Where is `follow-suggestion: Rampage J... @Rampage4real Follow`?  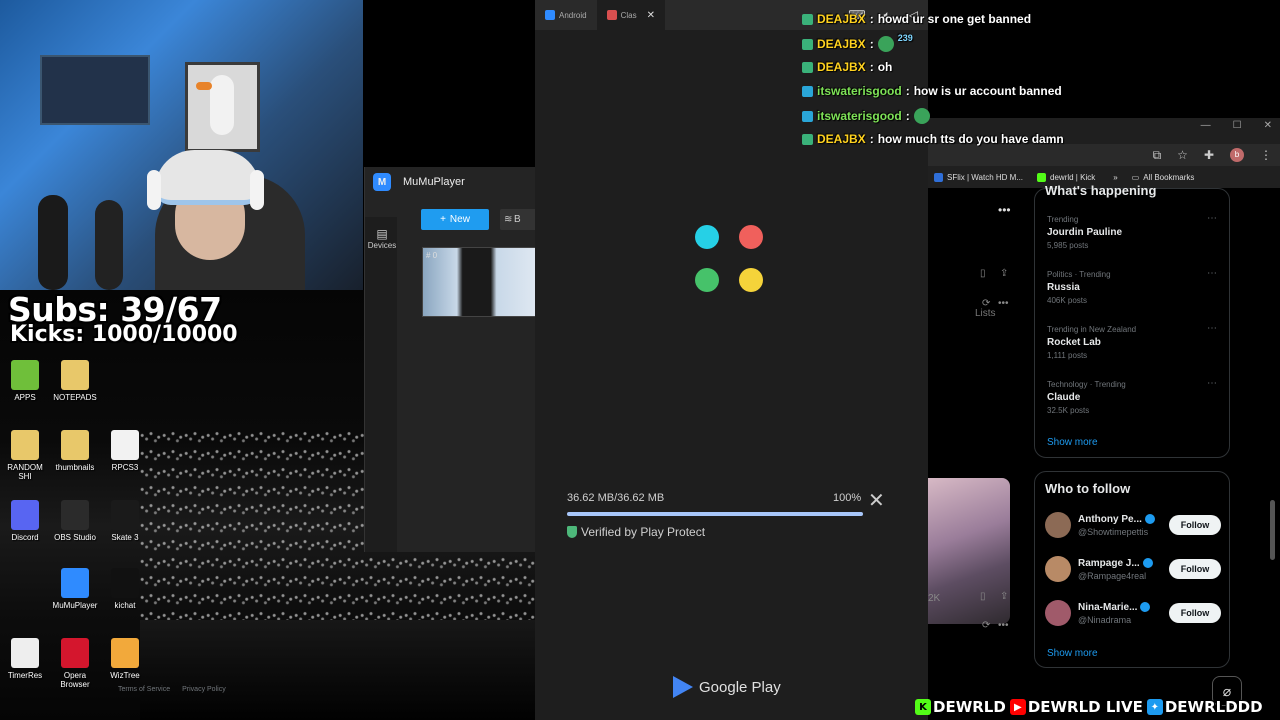 follow-suggestion: Rampage J... @Rampage4real Follow is located at coordinates (1133, 569).